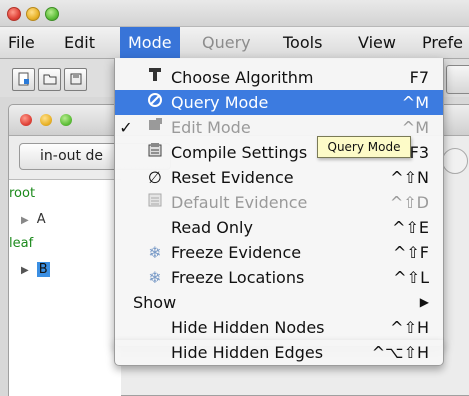  I want to click on menu-item-label: Read Only, so click(212, 227).